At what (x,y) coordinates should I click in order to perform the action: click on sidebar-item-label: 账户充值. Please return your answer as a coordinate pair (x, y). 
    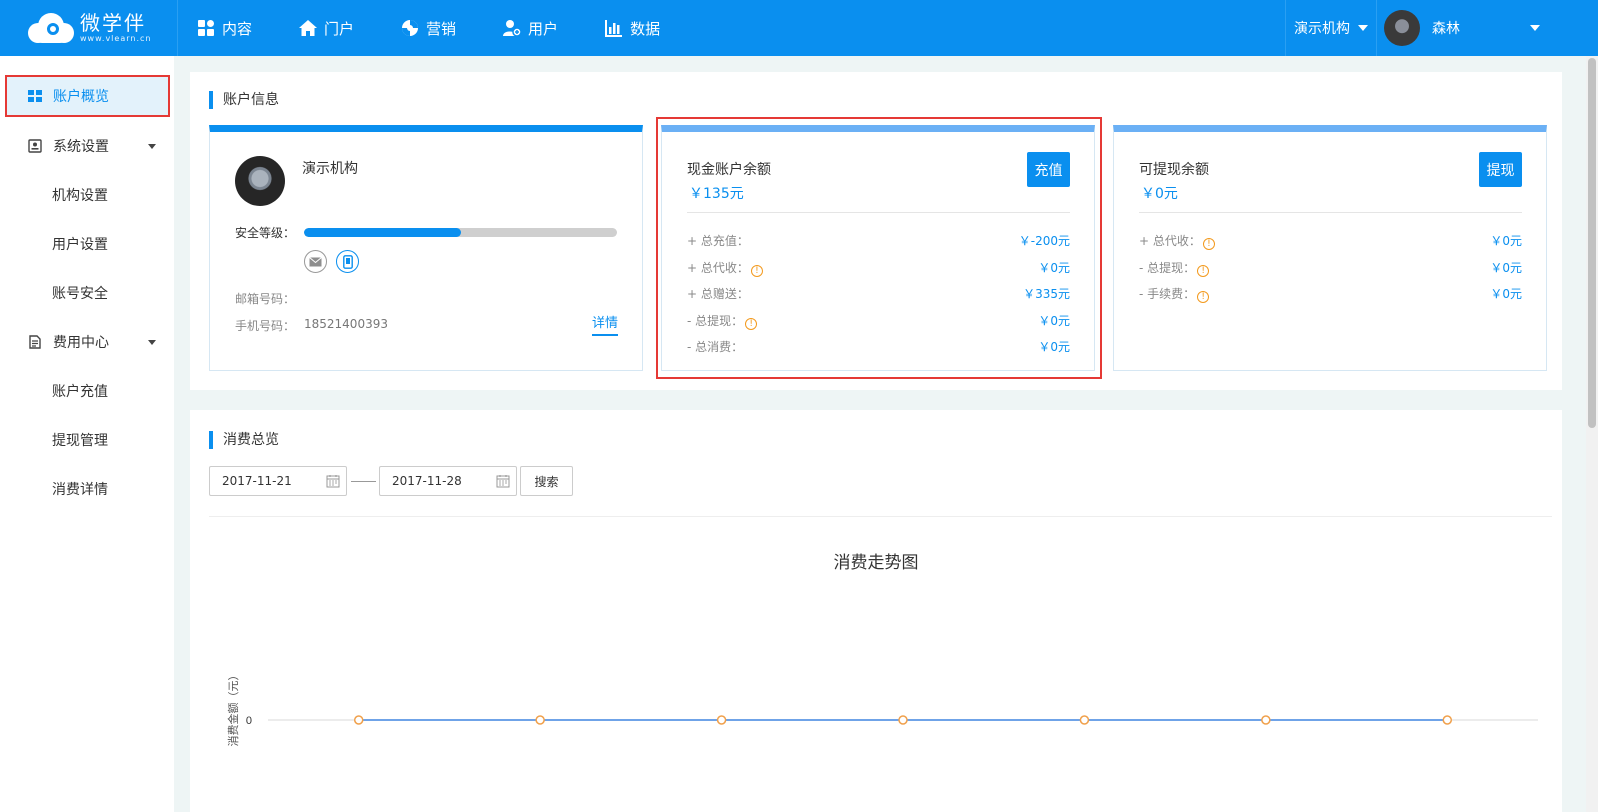
    Looking at the image, I should click on (80, 392).